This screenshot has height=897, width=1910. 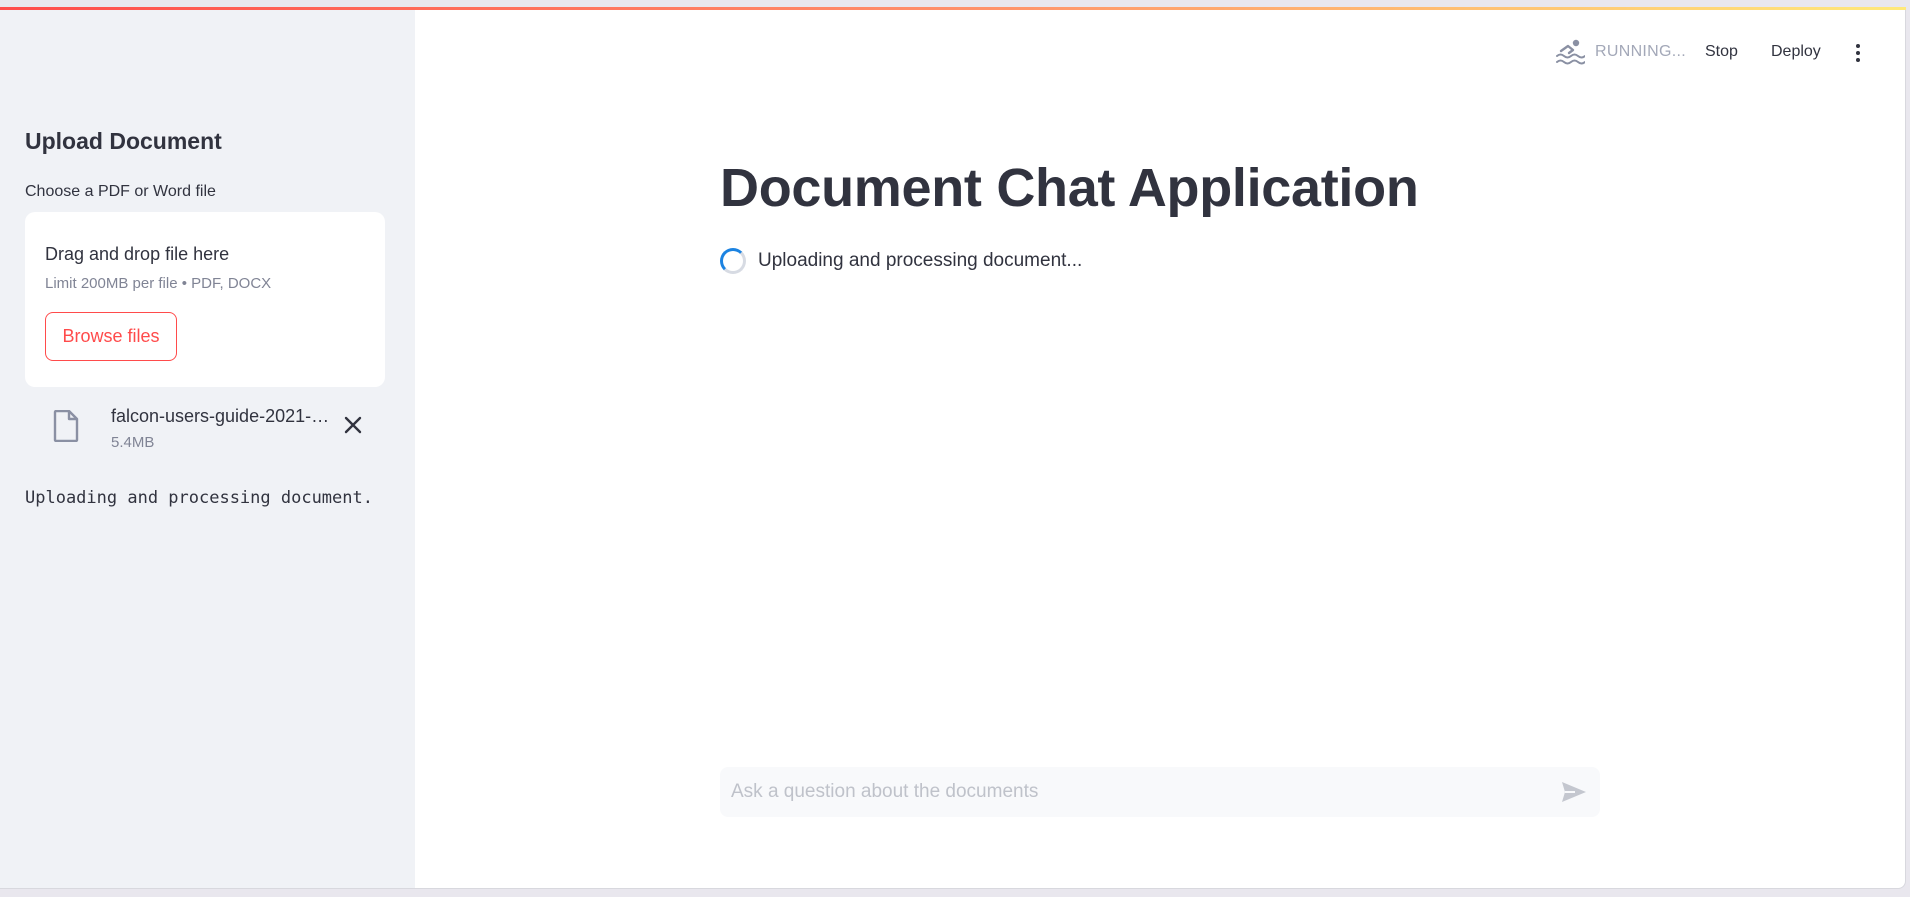 What do you see at coordinates (1069, 188) in the screenshot?
I see `page-title: Document Chat Application` at bounding box center [1069, 188].